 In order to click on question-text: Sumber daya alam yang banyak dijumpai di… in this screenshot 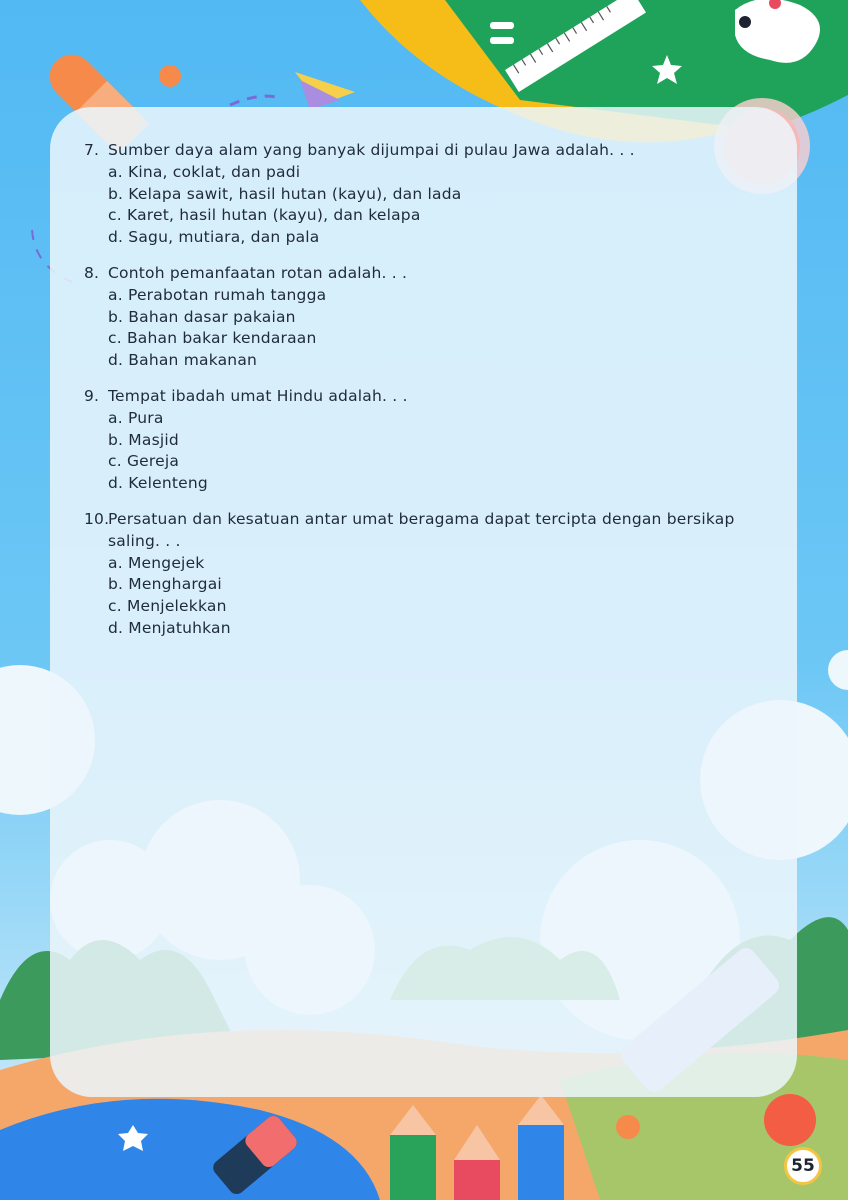, I will do `click(371, 150)`.